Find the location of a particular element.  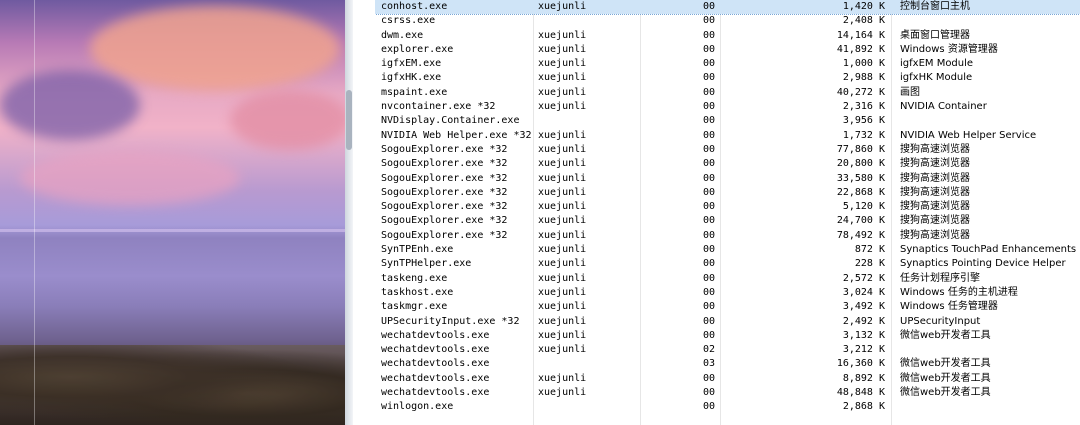

process-memory: 48,848 K is located at coordinates (860, 393).